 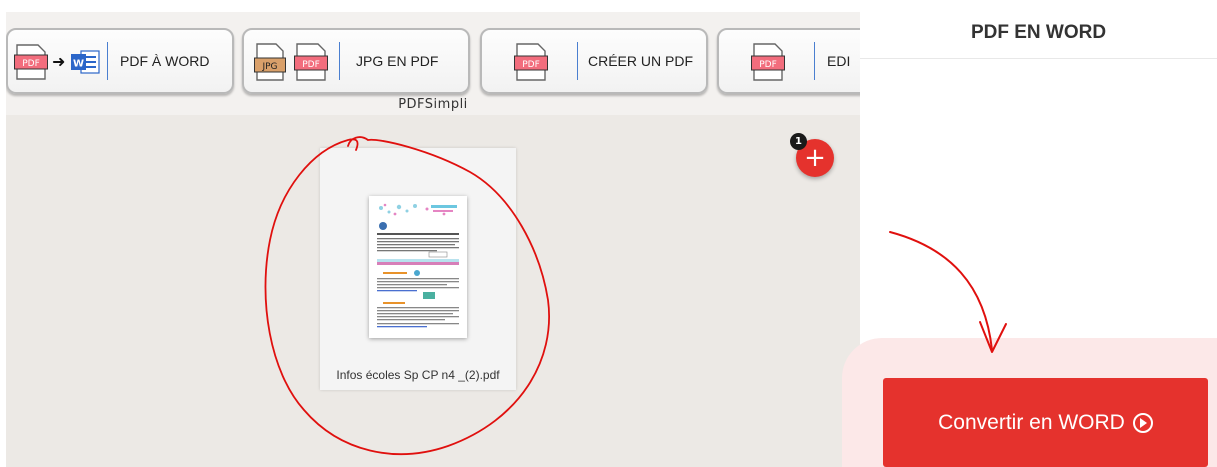 I want to click on svg-text: W, so click(x=78, y=64).